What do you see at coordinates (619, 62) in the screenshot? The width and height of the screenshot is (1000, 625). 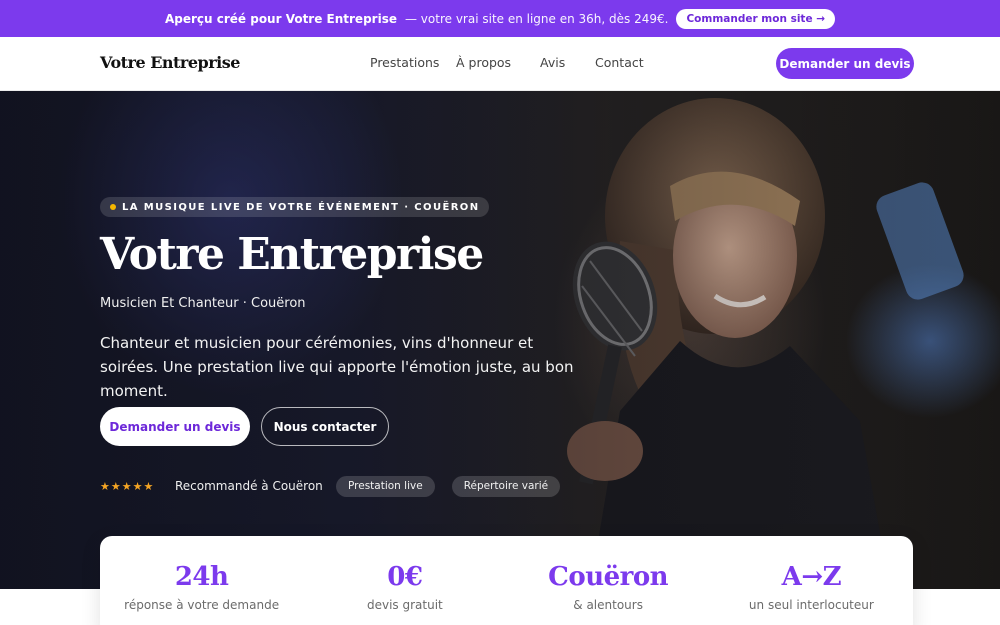 I see `nav-item-contact: Contact` at bounding box center [619, 62].